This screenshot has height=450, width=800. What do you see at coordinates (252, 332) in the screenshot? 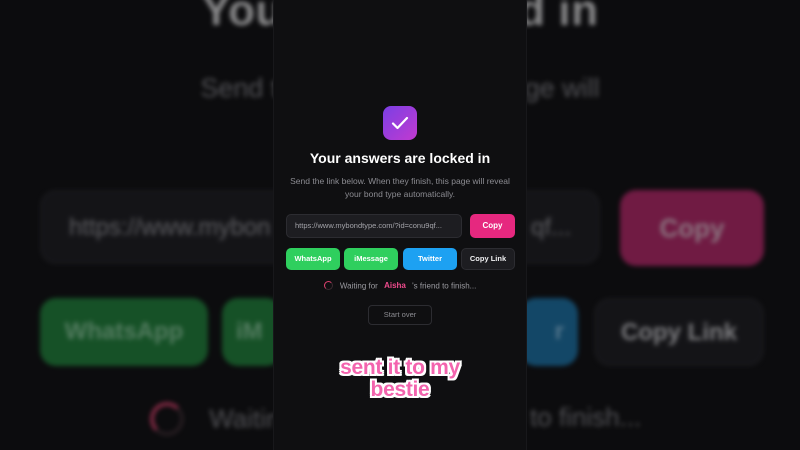
I see `background-imessage-button: iM` at bounding box center [252, 332].